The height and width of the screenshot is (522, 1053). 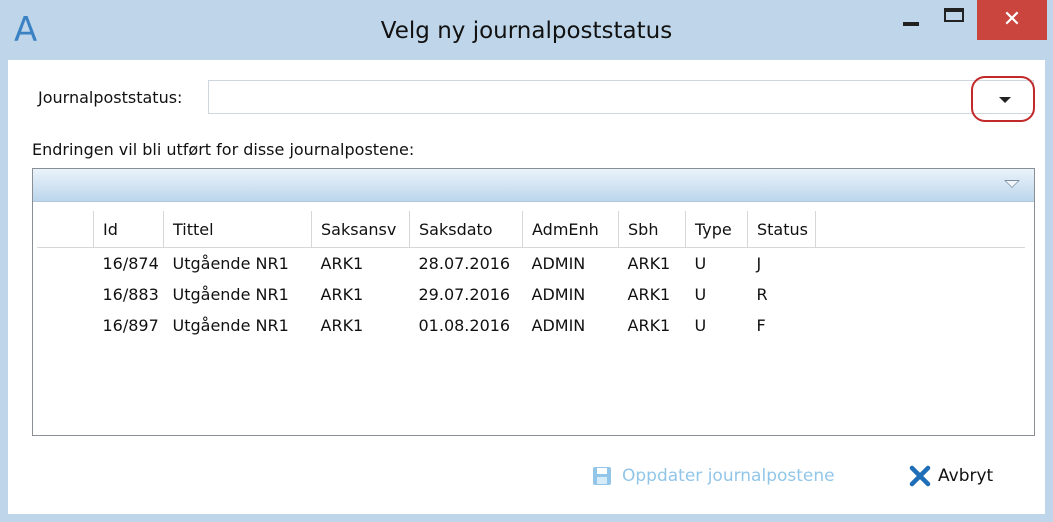 I want to click on maximize-button, so click(x=954, y=15).